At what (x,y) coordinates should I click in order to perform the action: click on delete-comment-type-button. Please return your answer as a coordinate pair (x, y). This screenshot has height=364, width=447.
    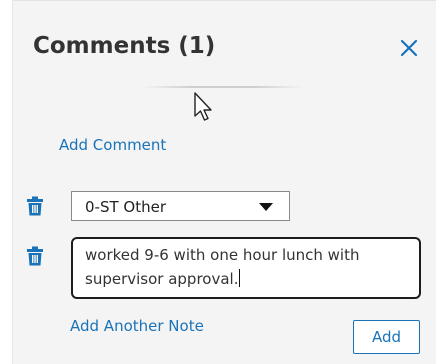
    Looking at the image, I should click on (35, 206).